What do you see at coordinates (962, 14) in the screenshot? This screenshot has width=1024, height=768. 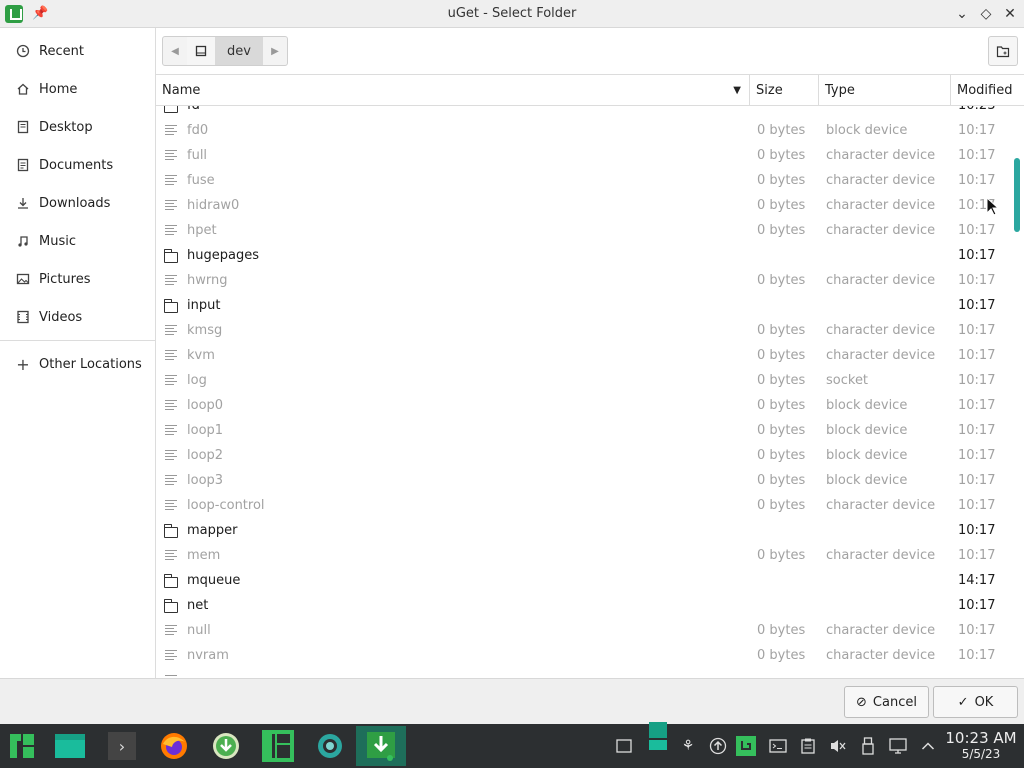 I see `minimize-button: ⌄` at bounding box center [962, 14].